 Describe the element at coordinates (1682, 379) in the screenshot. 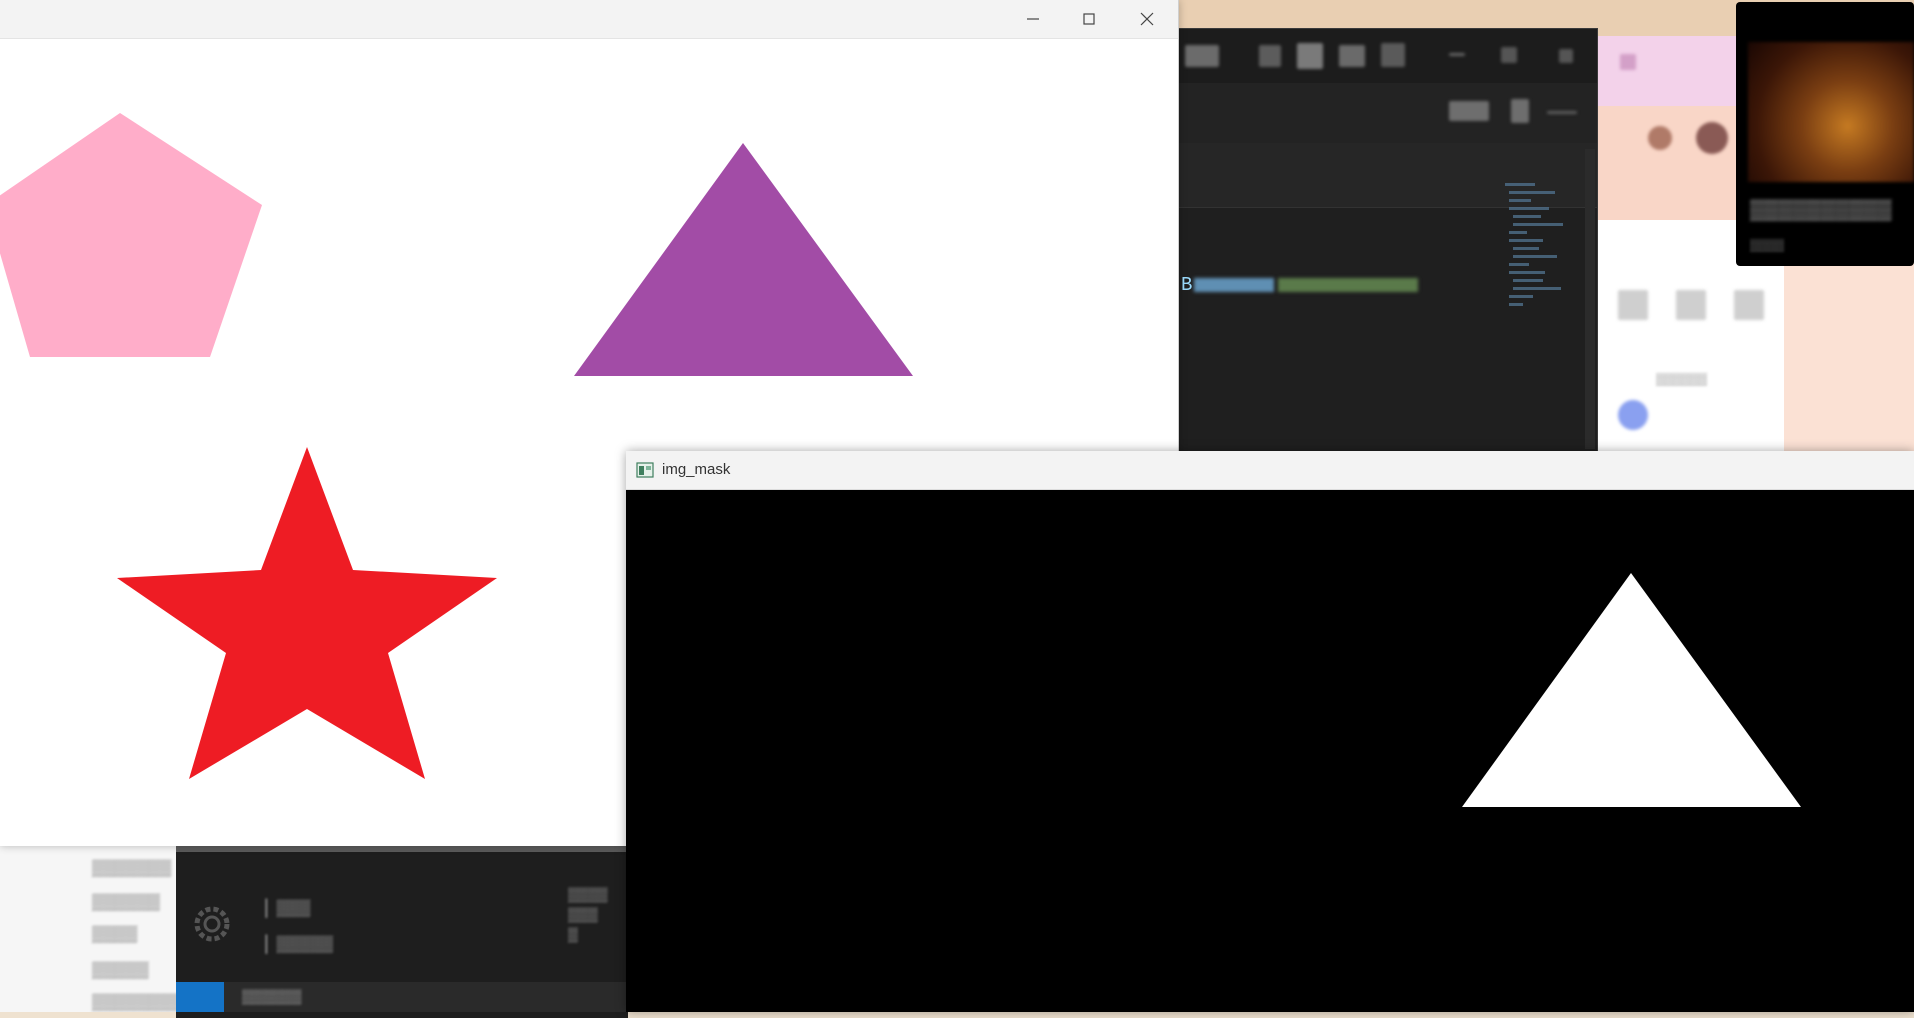

I see `app-panel-label-blurred: ▒▒▒▒▒▒` at that location.